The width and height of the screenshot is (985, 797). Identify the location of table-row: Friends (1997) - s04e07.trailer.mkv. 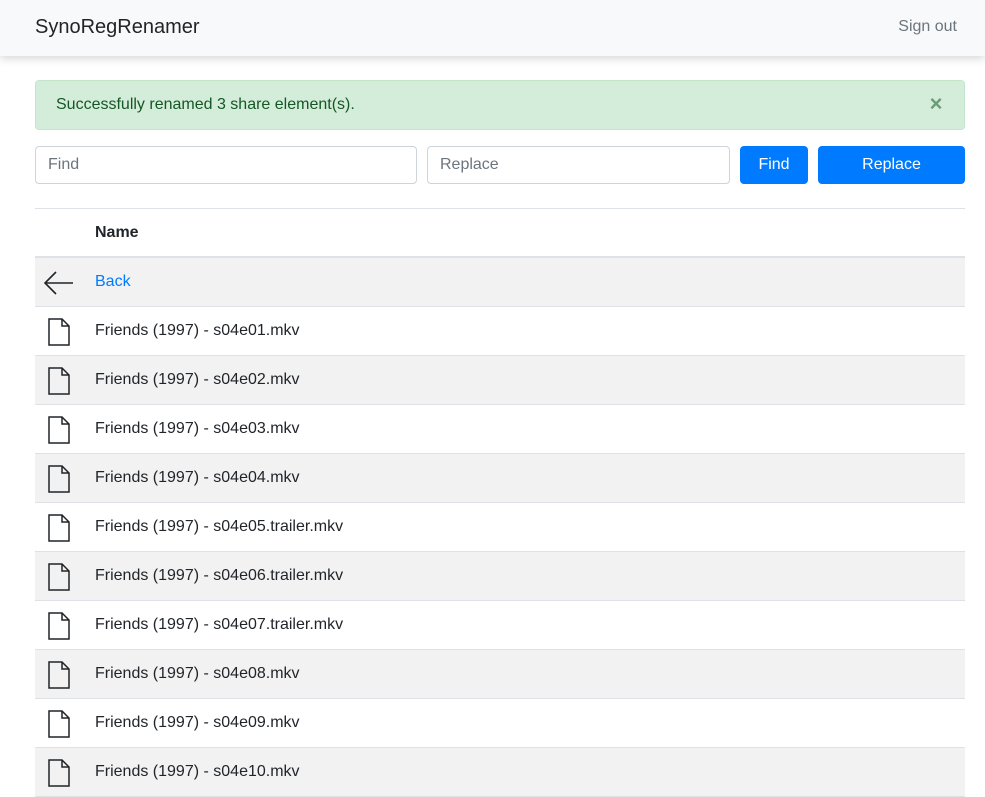
(500, 625).